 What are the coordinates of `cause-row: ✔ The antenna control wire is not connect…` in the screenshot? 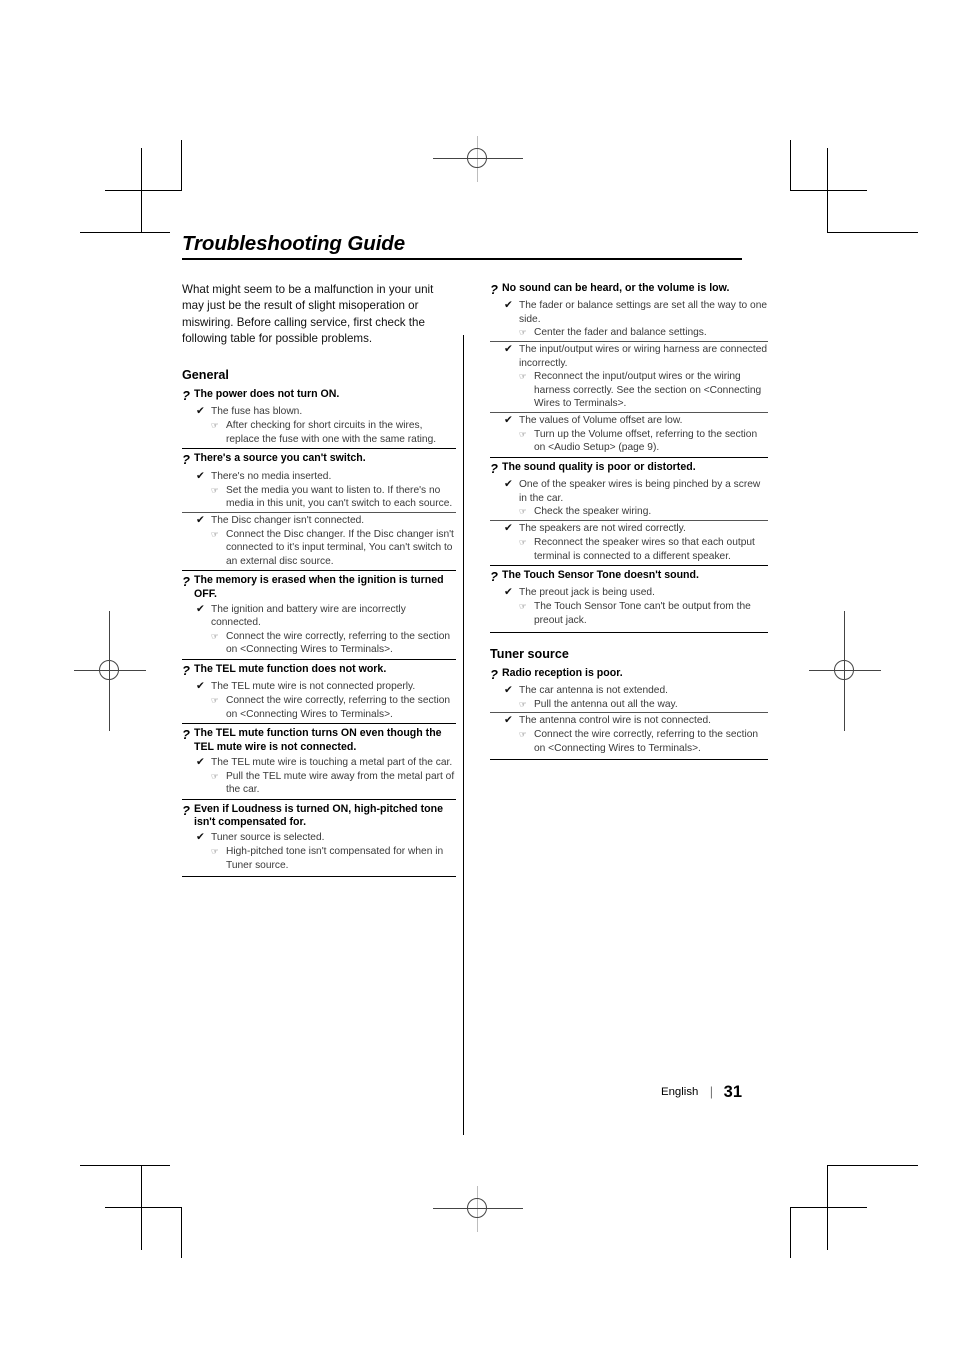 It's located at (629, 721).